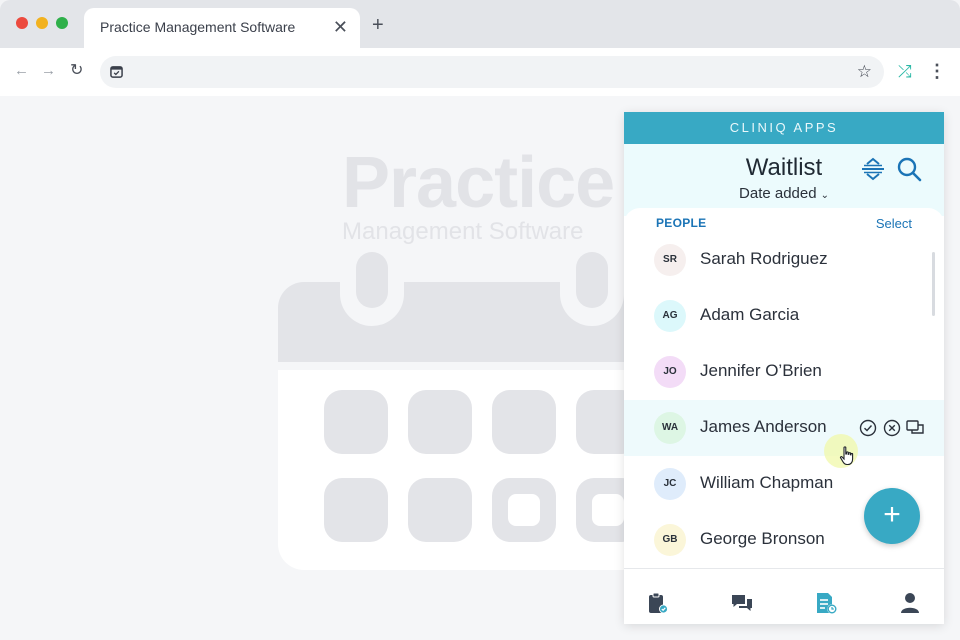 This screenshot has height=640, width=960. What do you see at coordinates (763, 426) in the screenshot?
I see `person-name: James Anderson` at bounding box center [763, 426].